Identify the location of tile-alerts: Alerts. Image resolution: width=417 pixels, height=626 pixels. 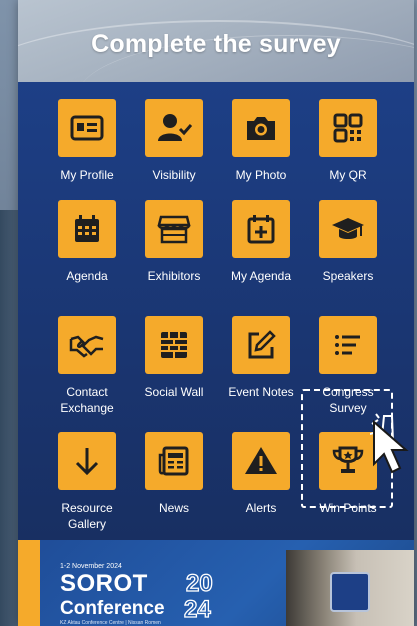
(261, 474).